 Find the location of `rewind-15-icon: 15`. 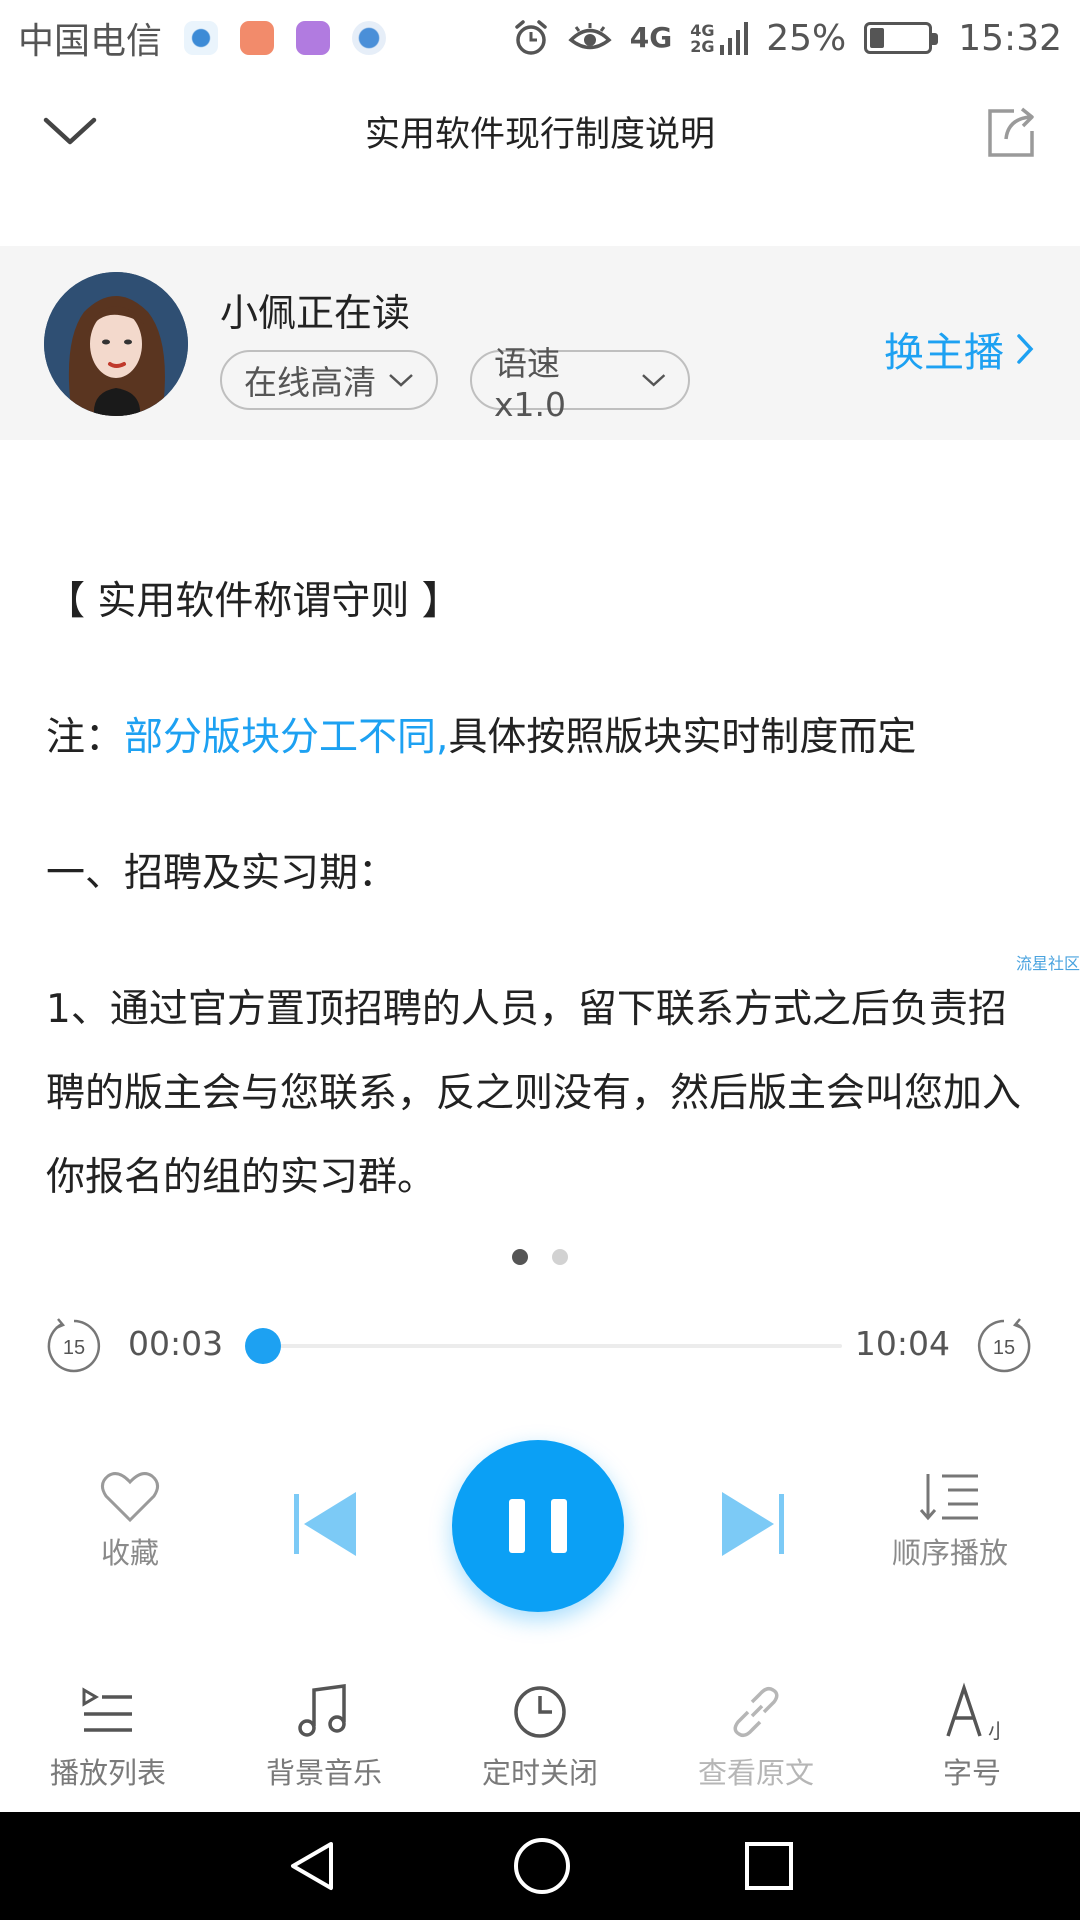

rewind-15-icon: 15 is located at coordinates (74, 1346).